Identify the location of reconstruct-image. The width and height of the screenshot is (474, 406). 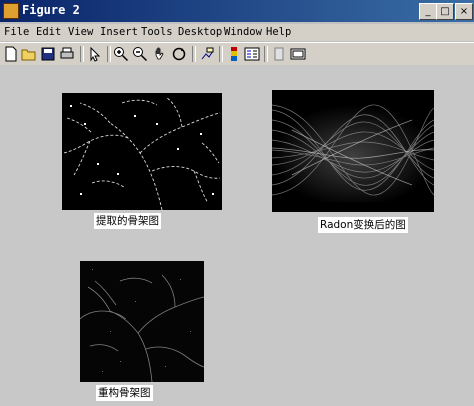
(142, 321).